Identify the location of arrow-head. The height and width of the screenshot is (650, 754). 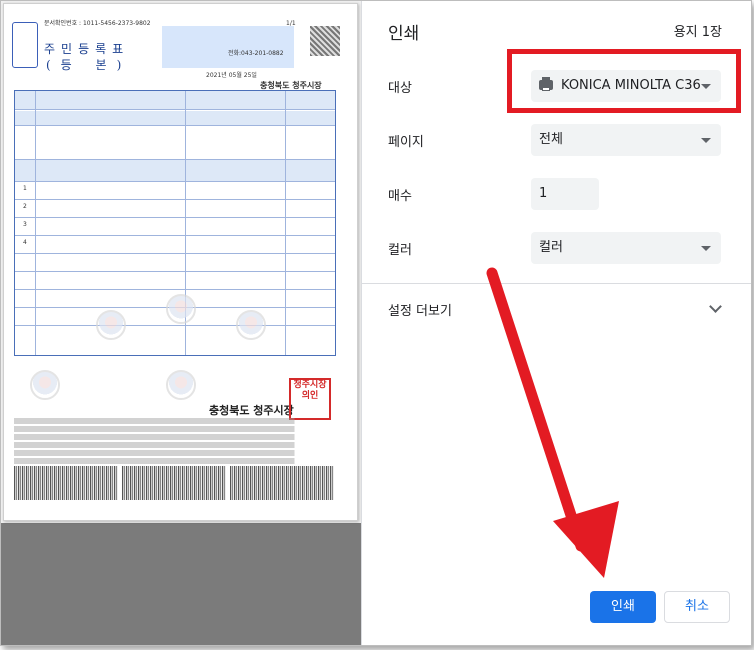
(586, 539).